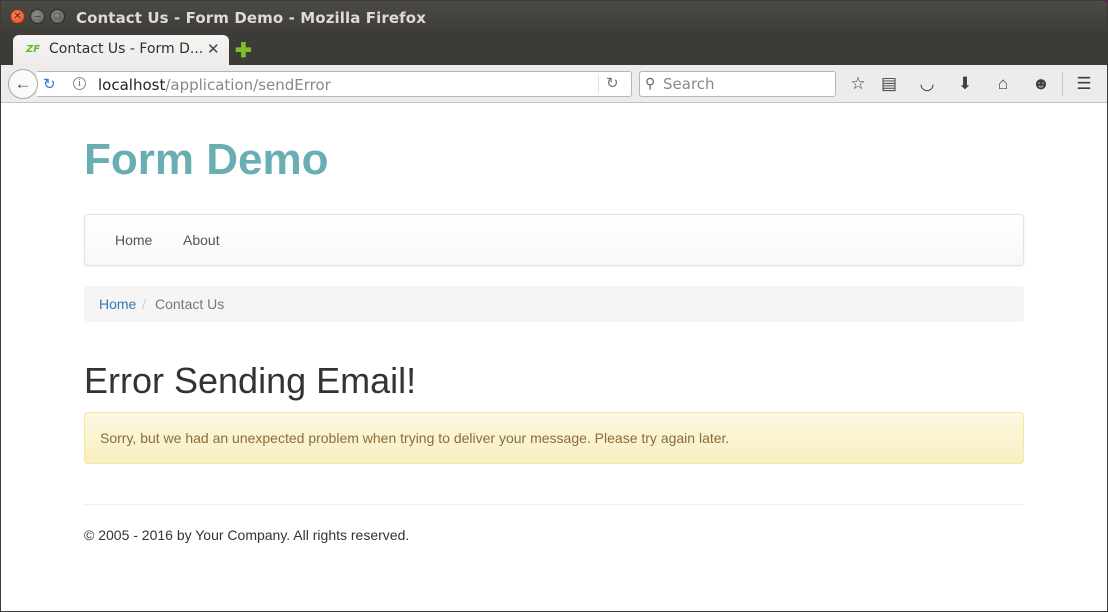 The image size is (1108, 612). What do you see at coordinates (745, 84) in the screenshot?
I see `search-input` at bounding box center [745, 84].